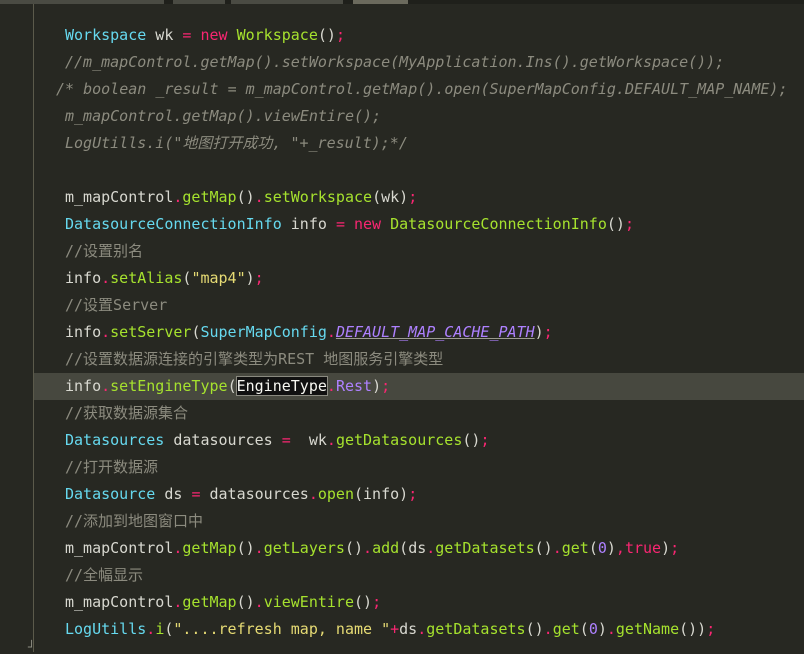  What do you see at coordinates (209, 548) in the screenshot?
I see `code-token: getMap` at bounding box center [209, 548].